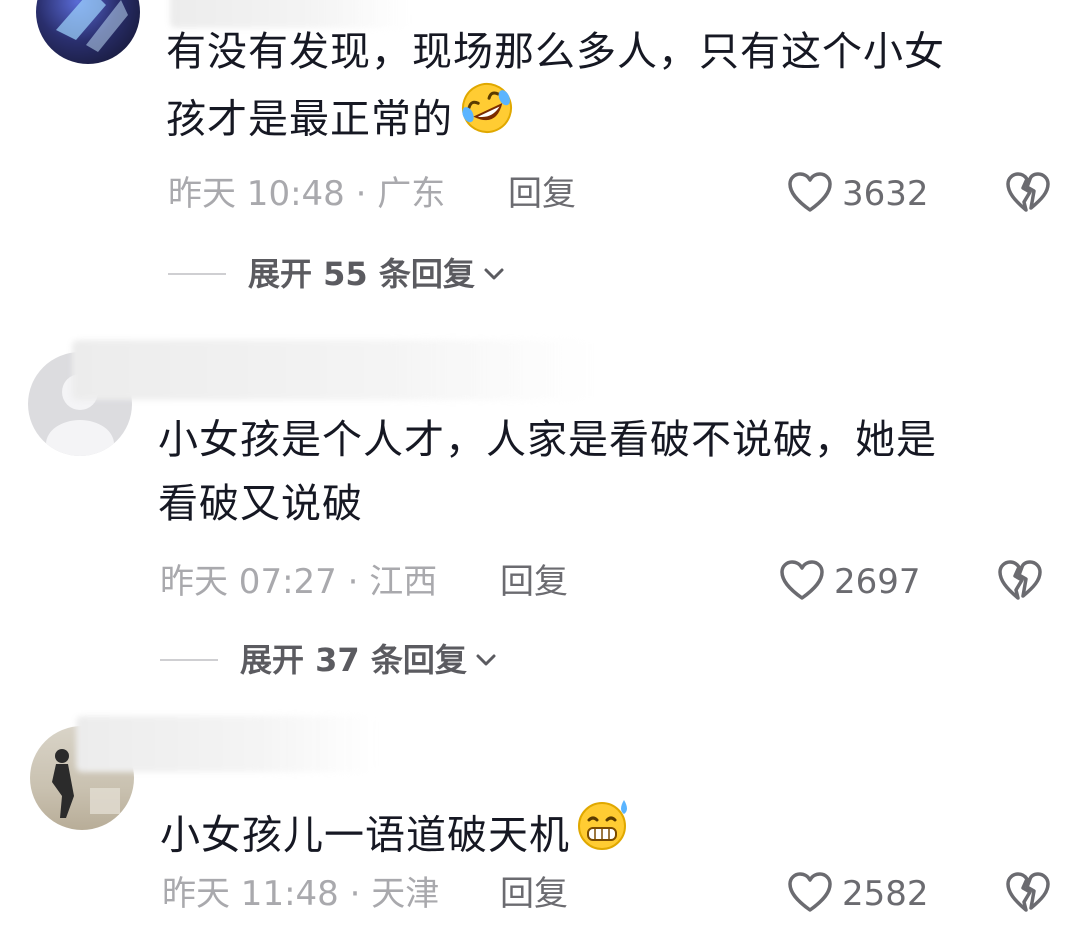 The image size is (1080, 950). Describe the element at coordinates (877, 582) in the screenshot. I see `like-count: 2697` at that location.